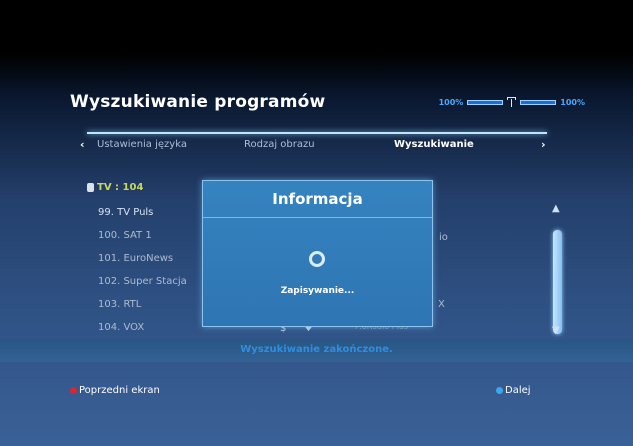  Describe the element at coordinates (572, 102) in the screenshot. I see `signal-right-value: 100%` at that location.